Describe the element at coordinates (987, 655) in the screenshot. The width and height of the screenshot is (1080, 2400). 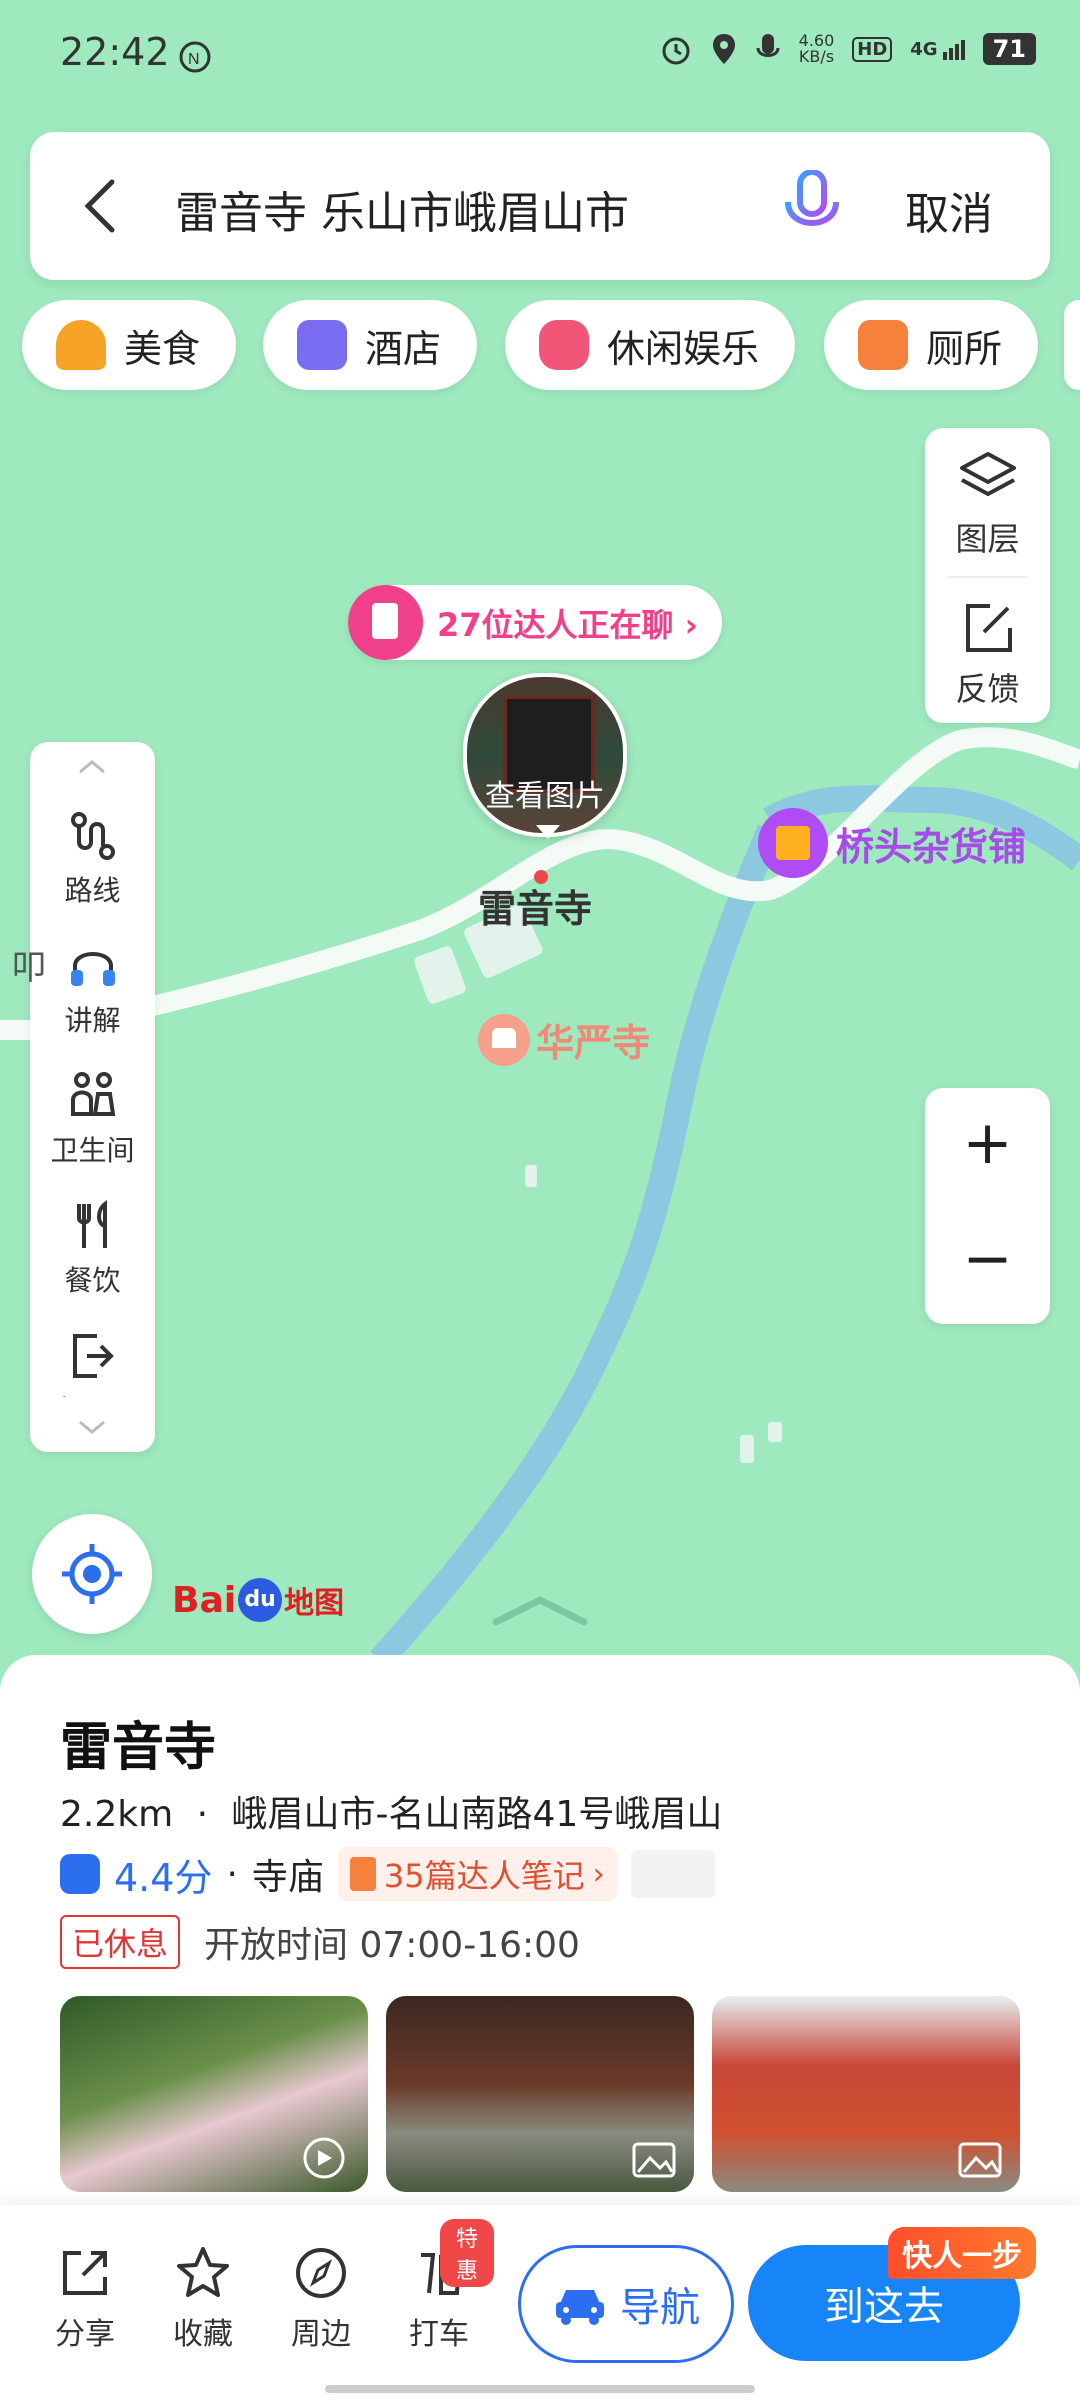
I see `feedback-button: 反馈` at that location.